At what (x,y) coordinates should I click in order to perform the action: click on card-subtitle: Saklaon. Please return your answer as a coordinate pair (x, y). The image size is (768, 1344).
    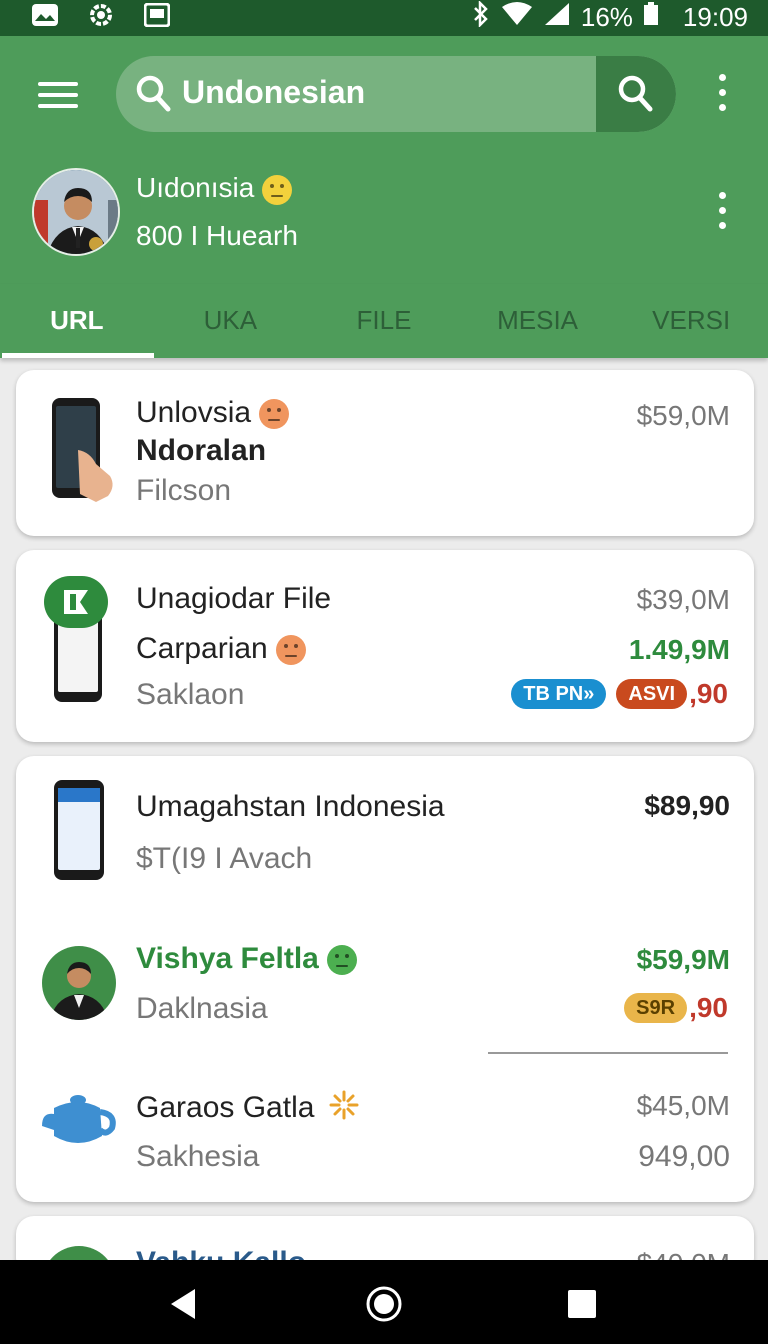
    Looking at the image, I should click on (190, 694).